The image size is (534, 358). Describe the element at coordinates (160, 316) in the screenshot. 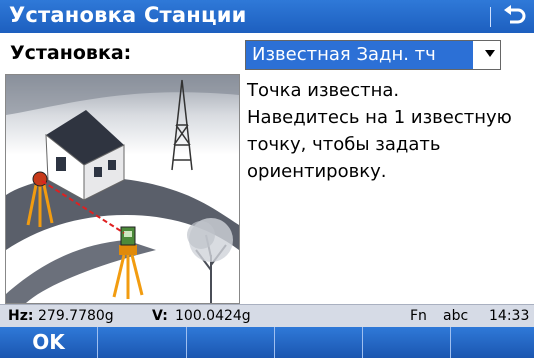

I see `v-label: V:` at that location.